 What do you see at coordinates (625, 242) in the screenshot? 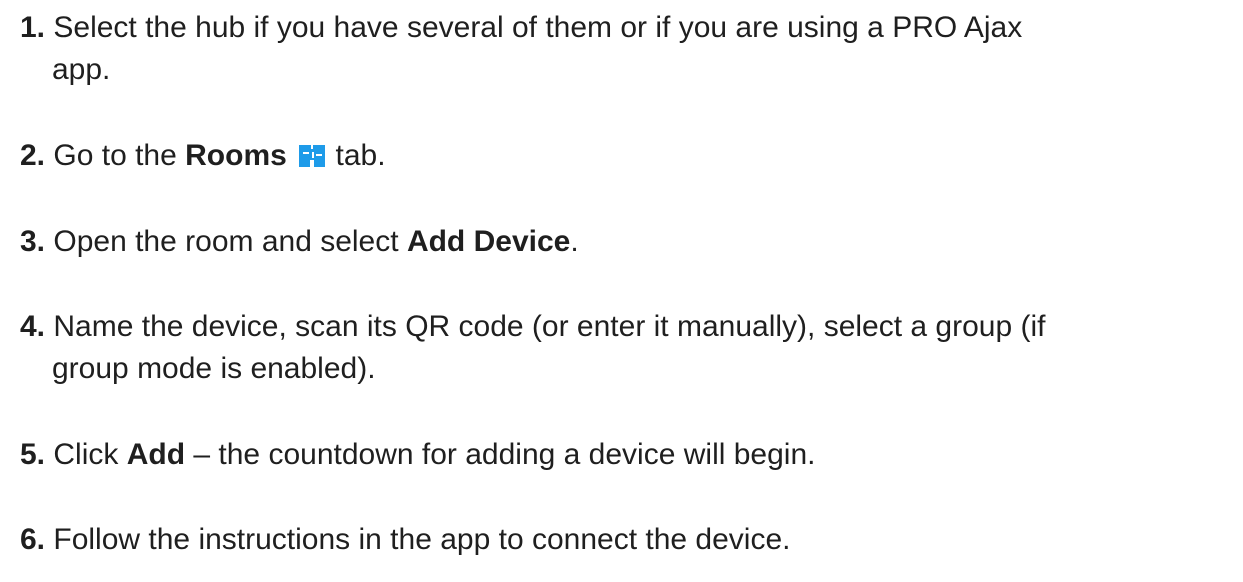
I see `step-3: 3. Open the room and select Add Device.` at bounding box center [625, 242].